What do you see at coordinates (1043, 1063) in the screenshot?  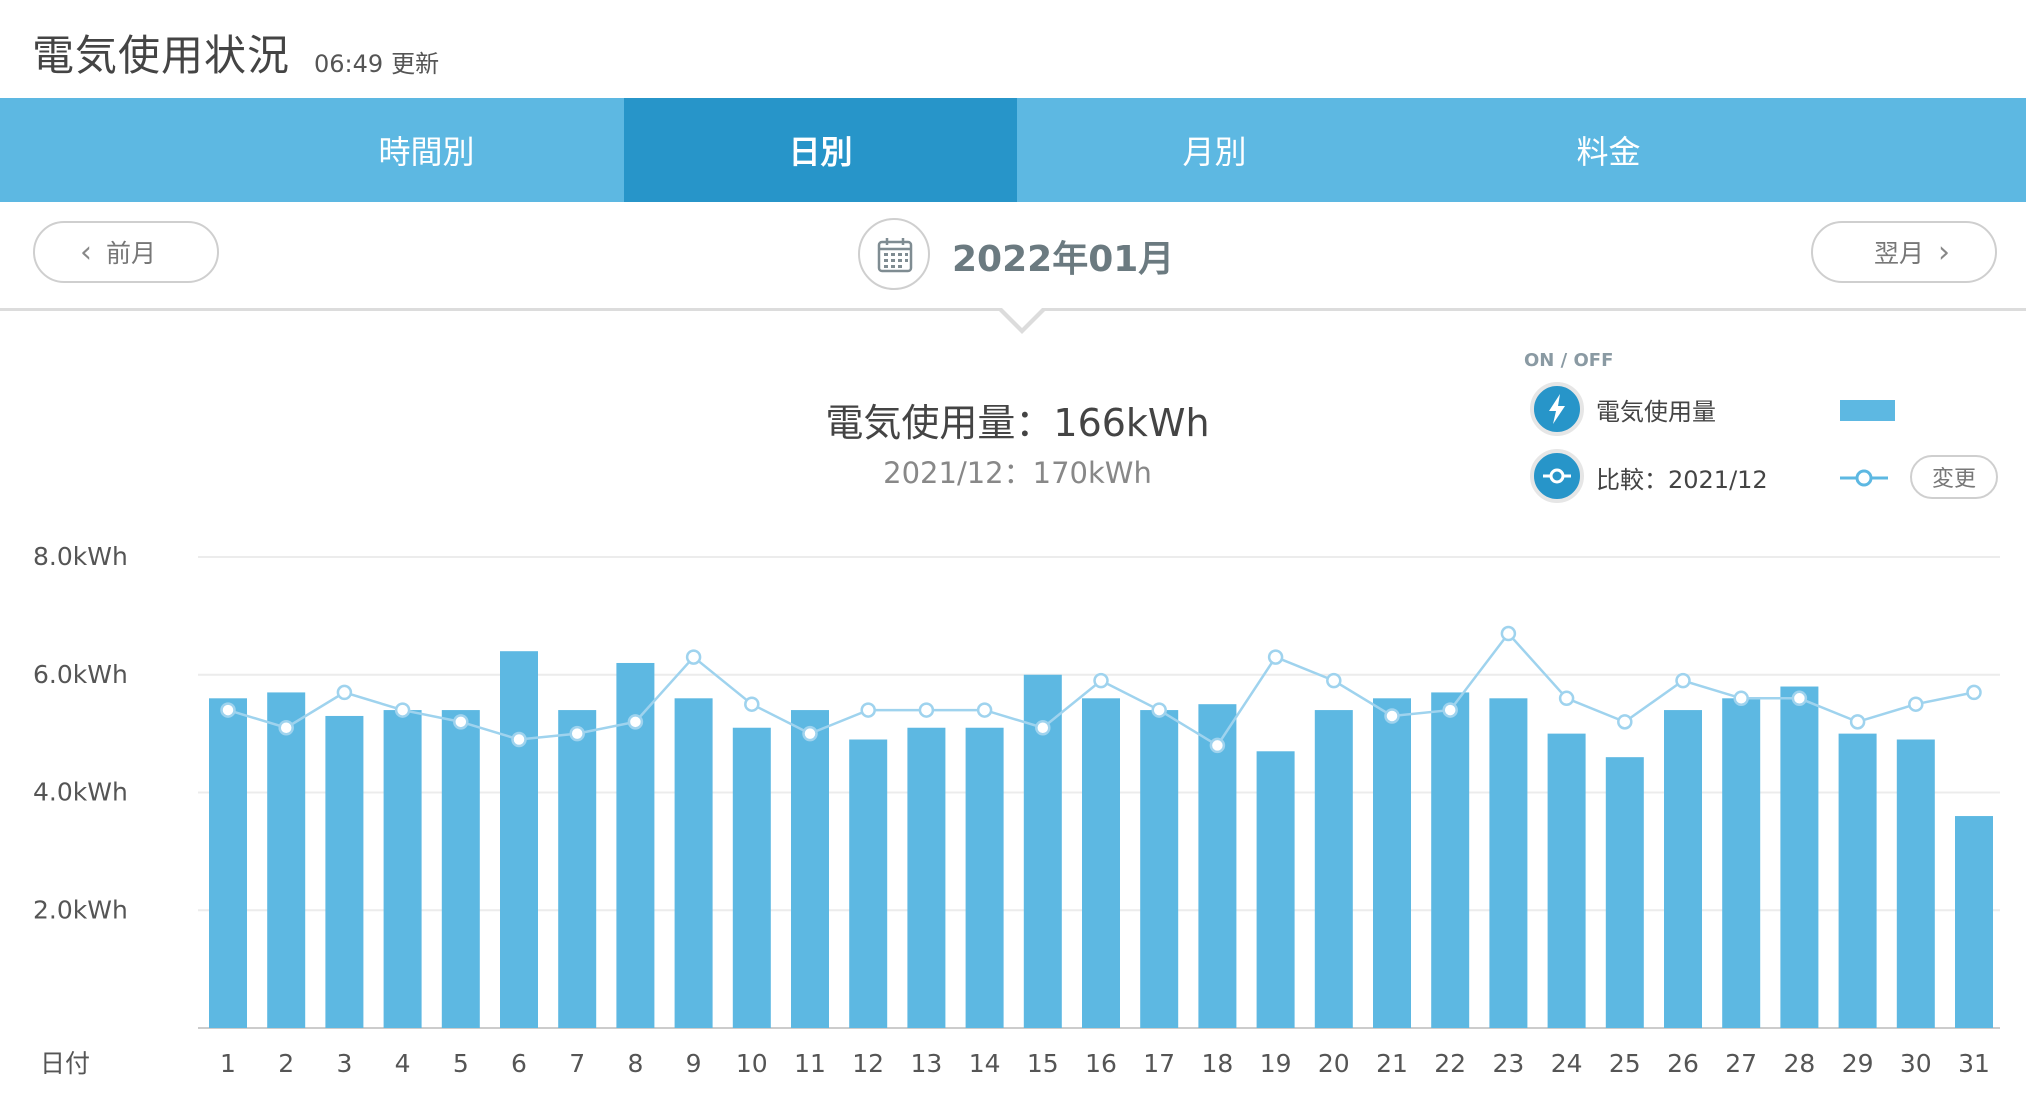 I see `x-tick-label: 15` at bounding box center [1043, 1063].